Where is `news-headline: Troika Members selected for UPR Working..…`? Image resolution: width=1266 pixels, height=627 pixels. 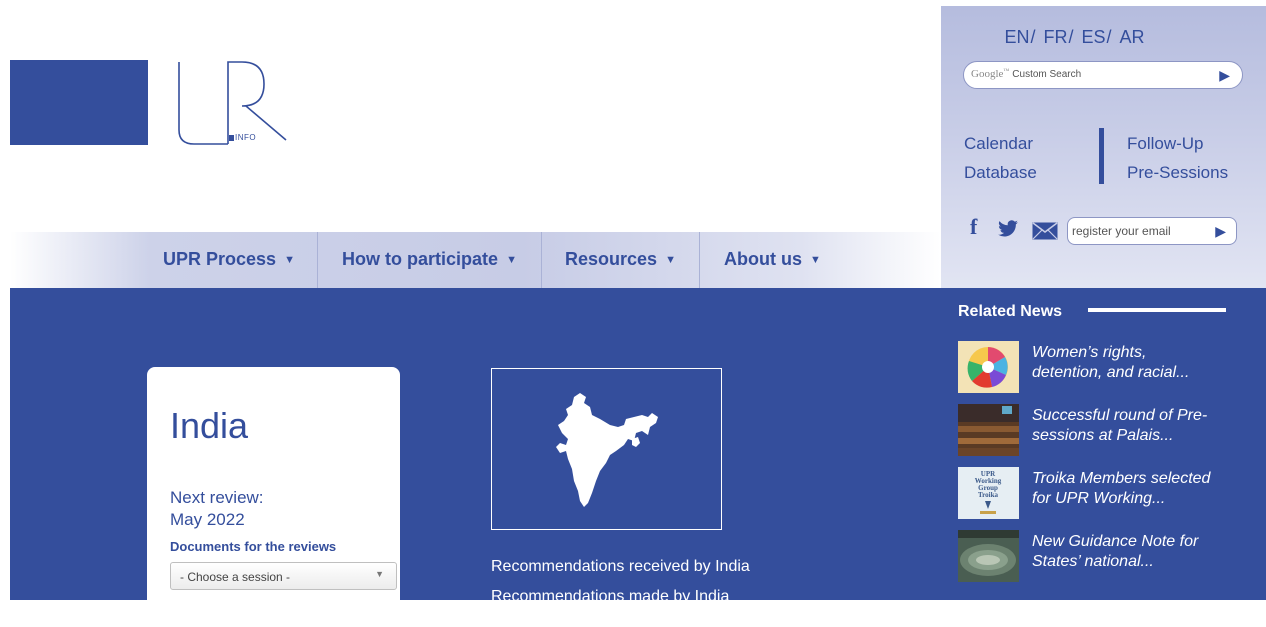
news-headline: Troika Members selected for UPR Working..… is located at coordinates (1132, 489).